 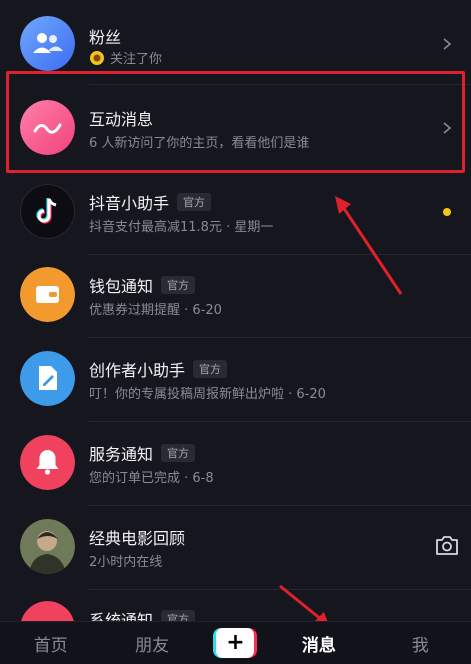 I want to click on row-subtitle: 您的订单已完成 · 6-8, so click(x=151, y=478).